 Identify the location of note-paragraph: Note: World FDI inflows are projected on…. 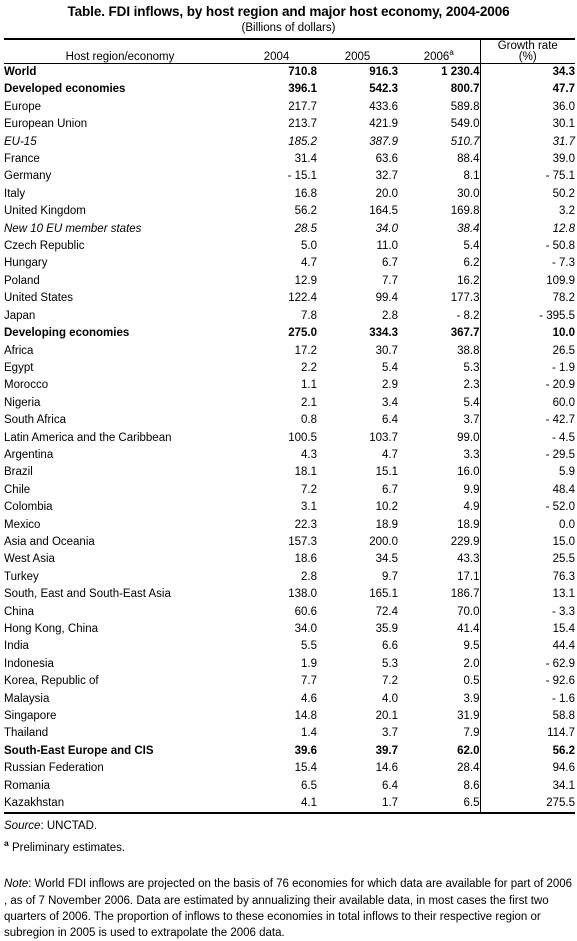
(288, 908).